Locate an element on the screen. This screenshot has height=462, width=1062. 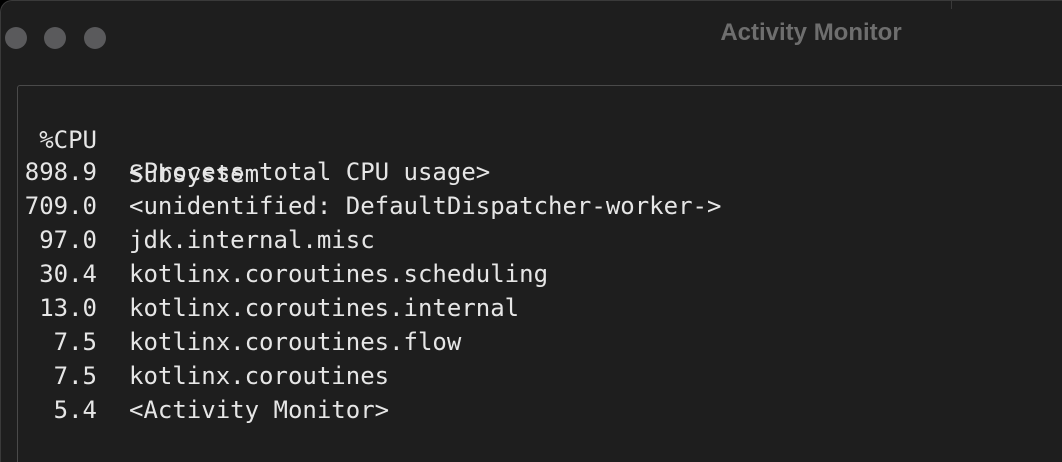
subsystem-name: <Process total CPU usage> is located at coordinates (310, 172).